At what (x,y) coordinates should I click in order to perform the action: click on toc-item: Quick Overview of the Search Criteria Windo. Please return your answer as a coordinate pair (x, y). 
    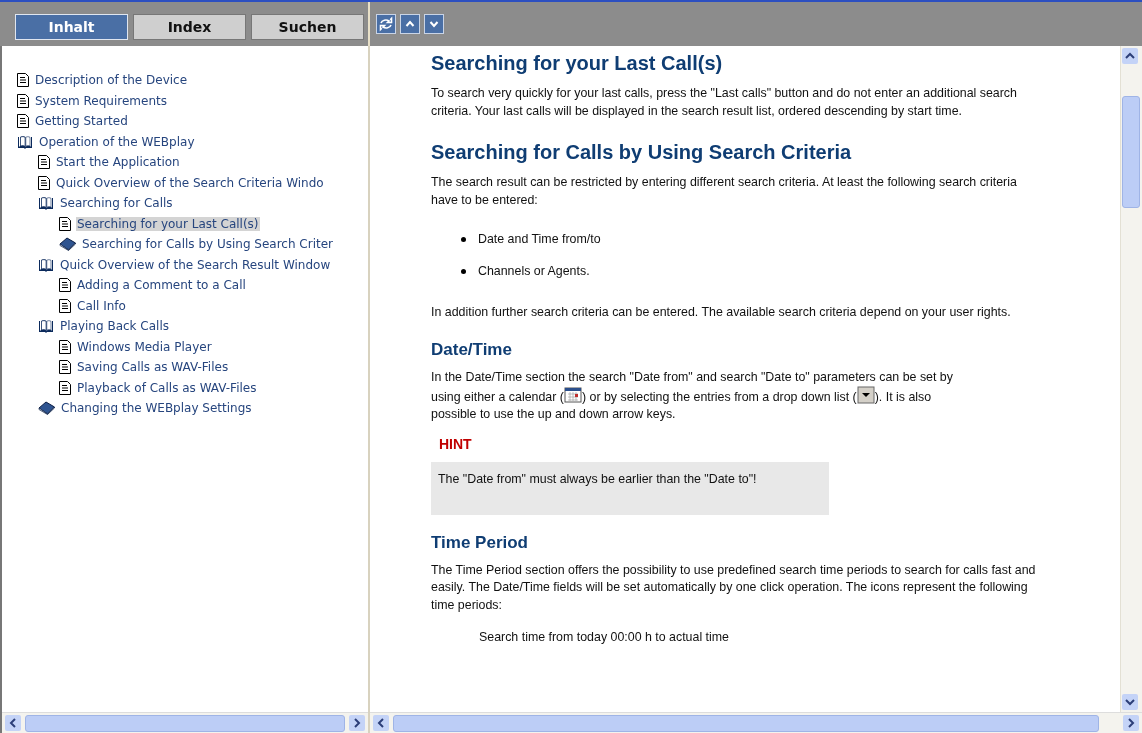
    Looking at the image, I should click on (190, 182).